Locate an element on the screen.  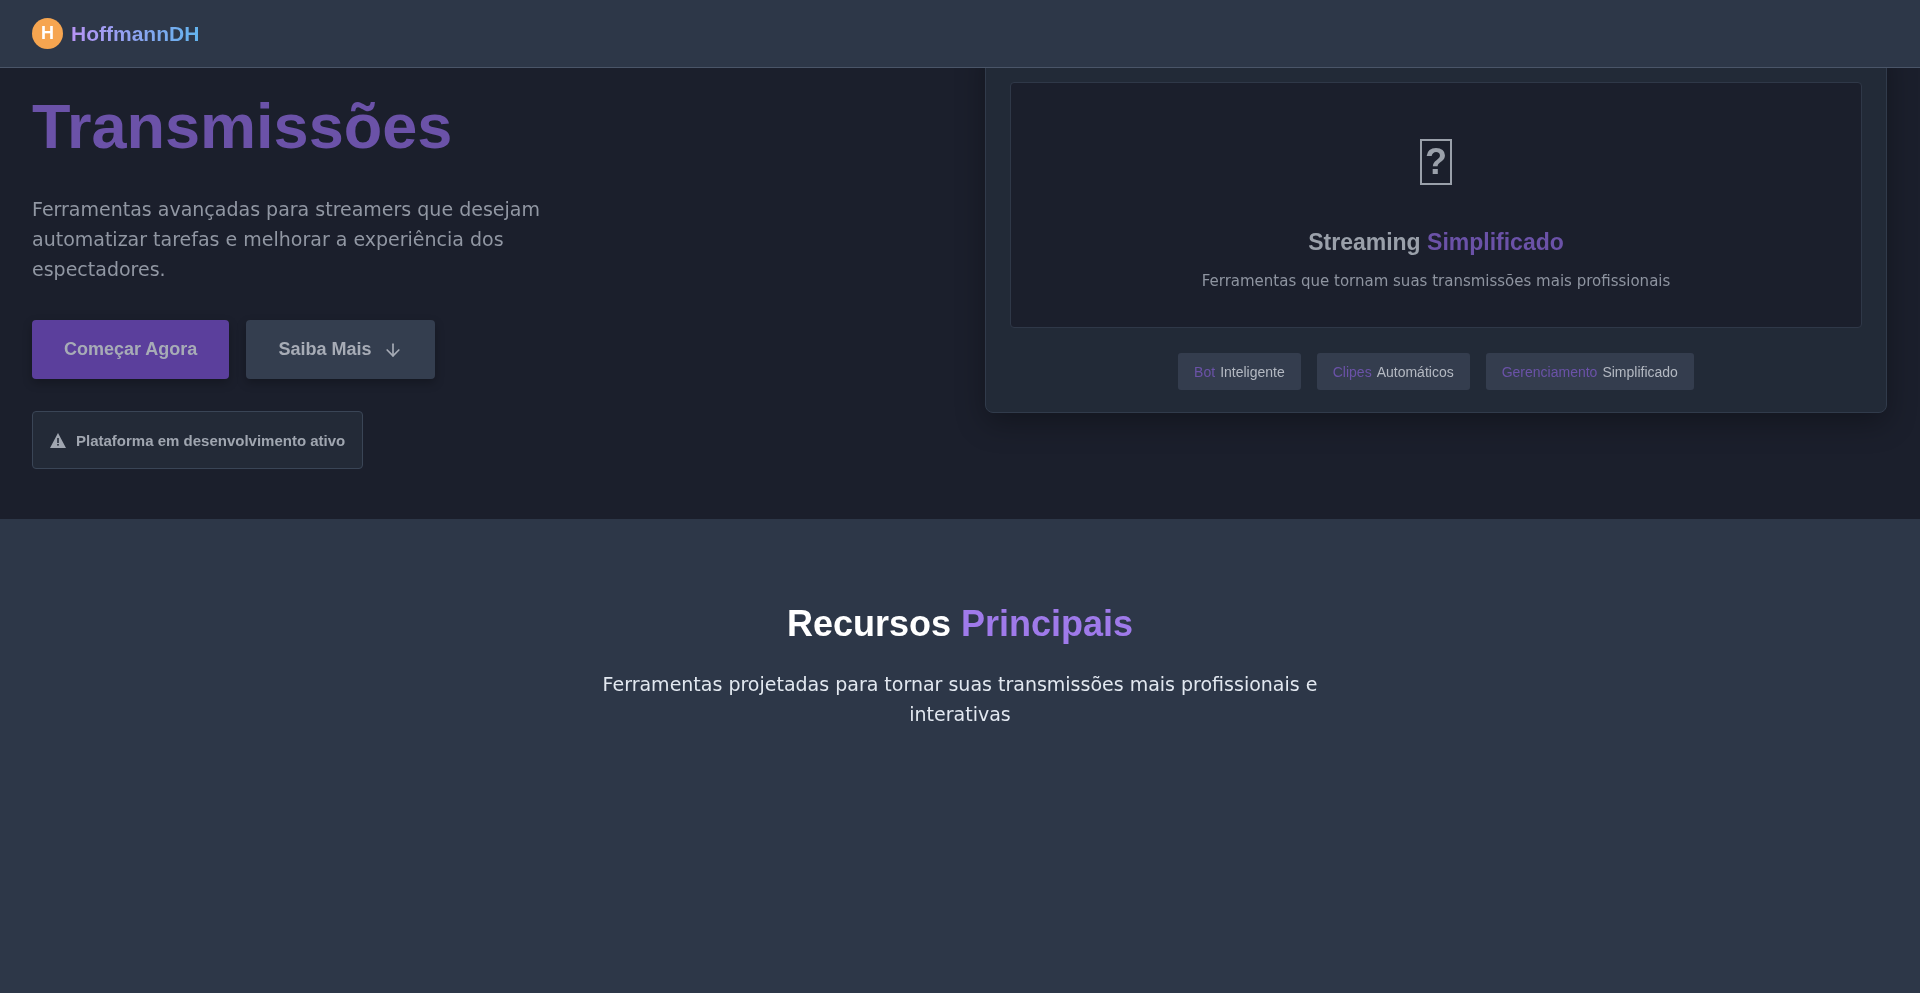
start-button: Começar Agora is located at coordinates (131, 349).